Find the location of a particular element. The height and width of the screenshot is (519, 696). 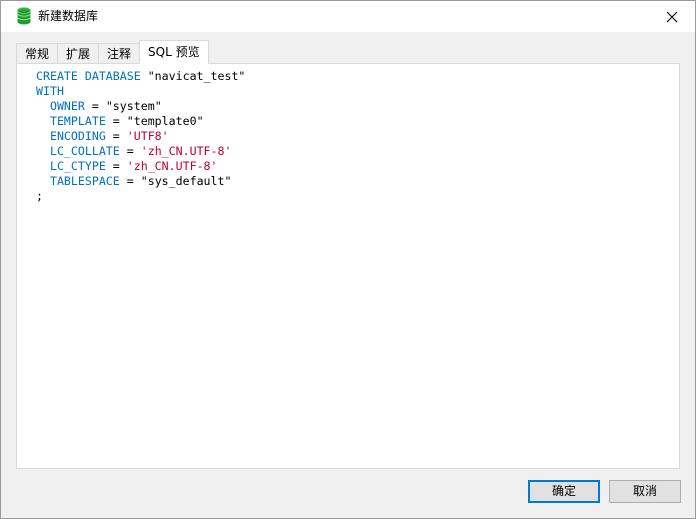

sql-line: LC_CTYPE = 'zh_CN.UTF-8' is located at coordinates (127, 166).